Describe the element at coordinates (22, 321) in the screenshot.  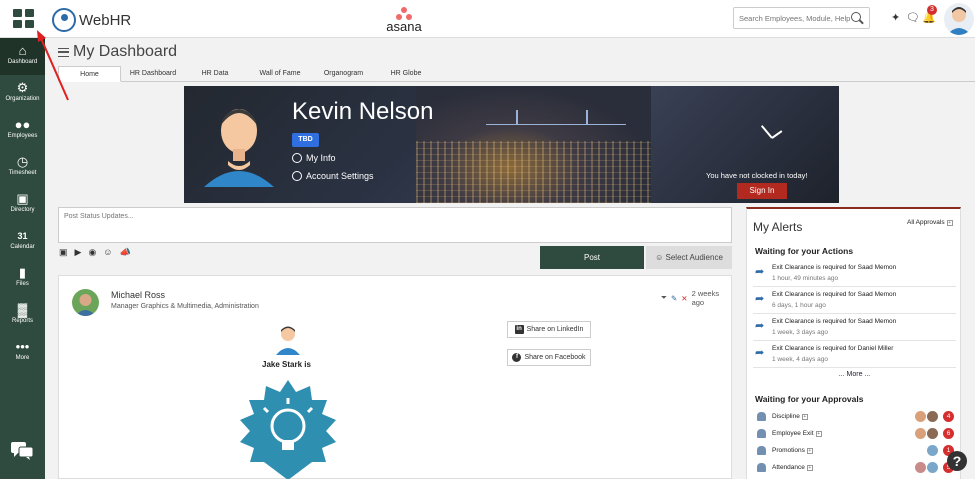
I see `sidebar-item-label: Reports` at that location.